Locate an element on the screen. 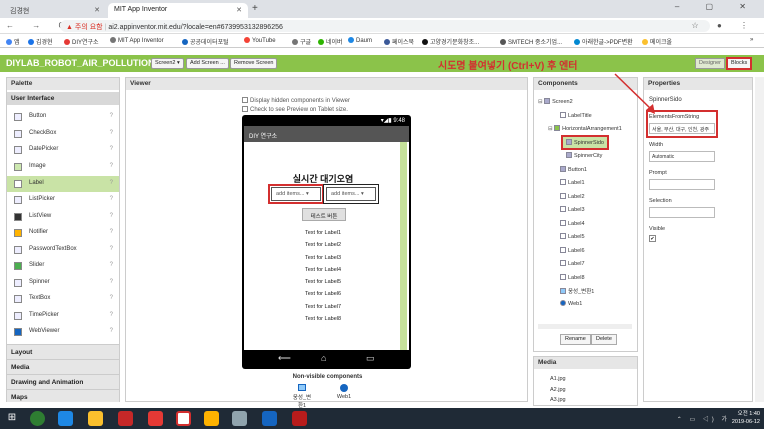 This screenshot has width=764, height=429. folder-icon is located at coordinates (95, 418).